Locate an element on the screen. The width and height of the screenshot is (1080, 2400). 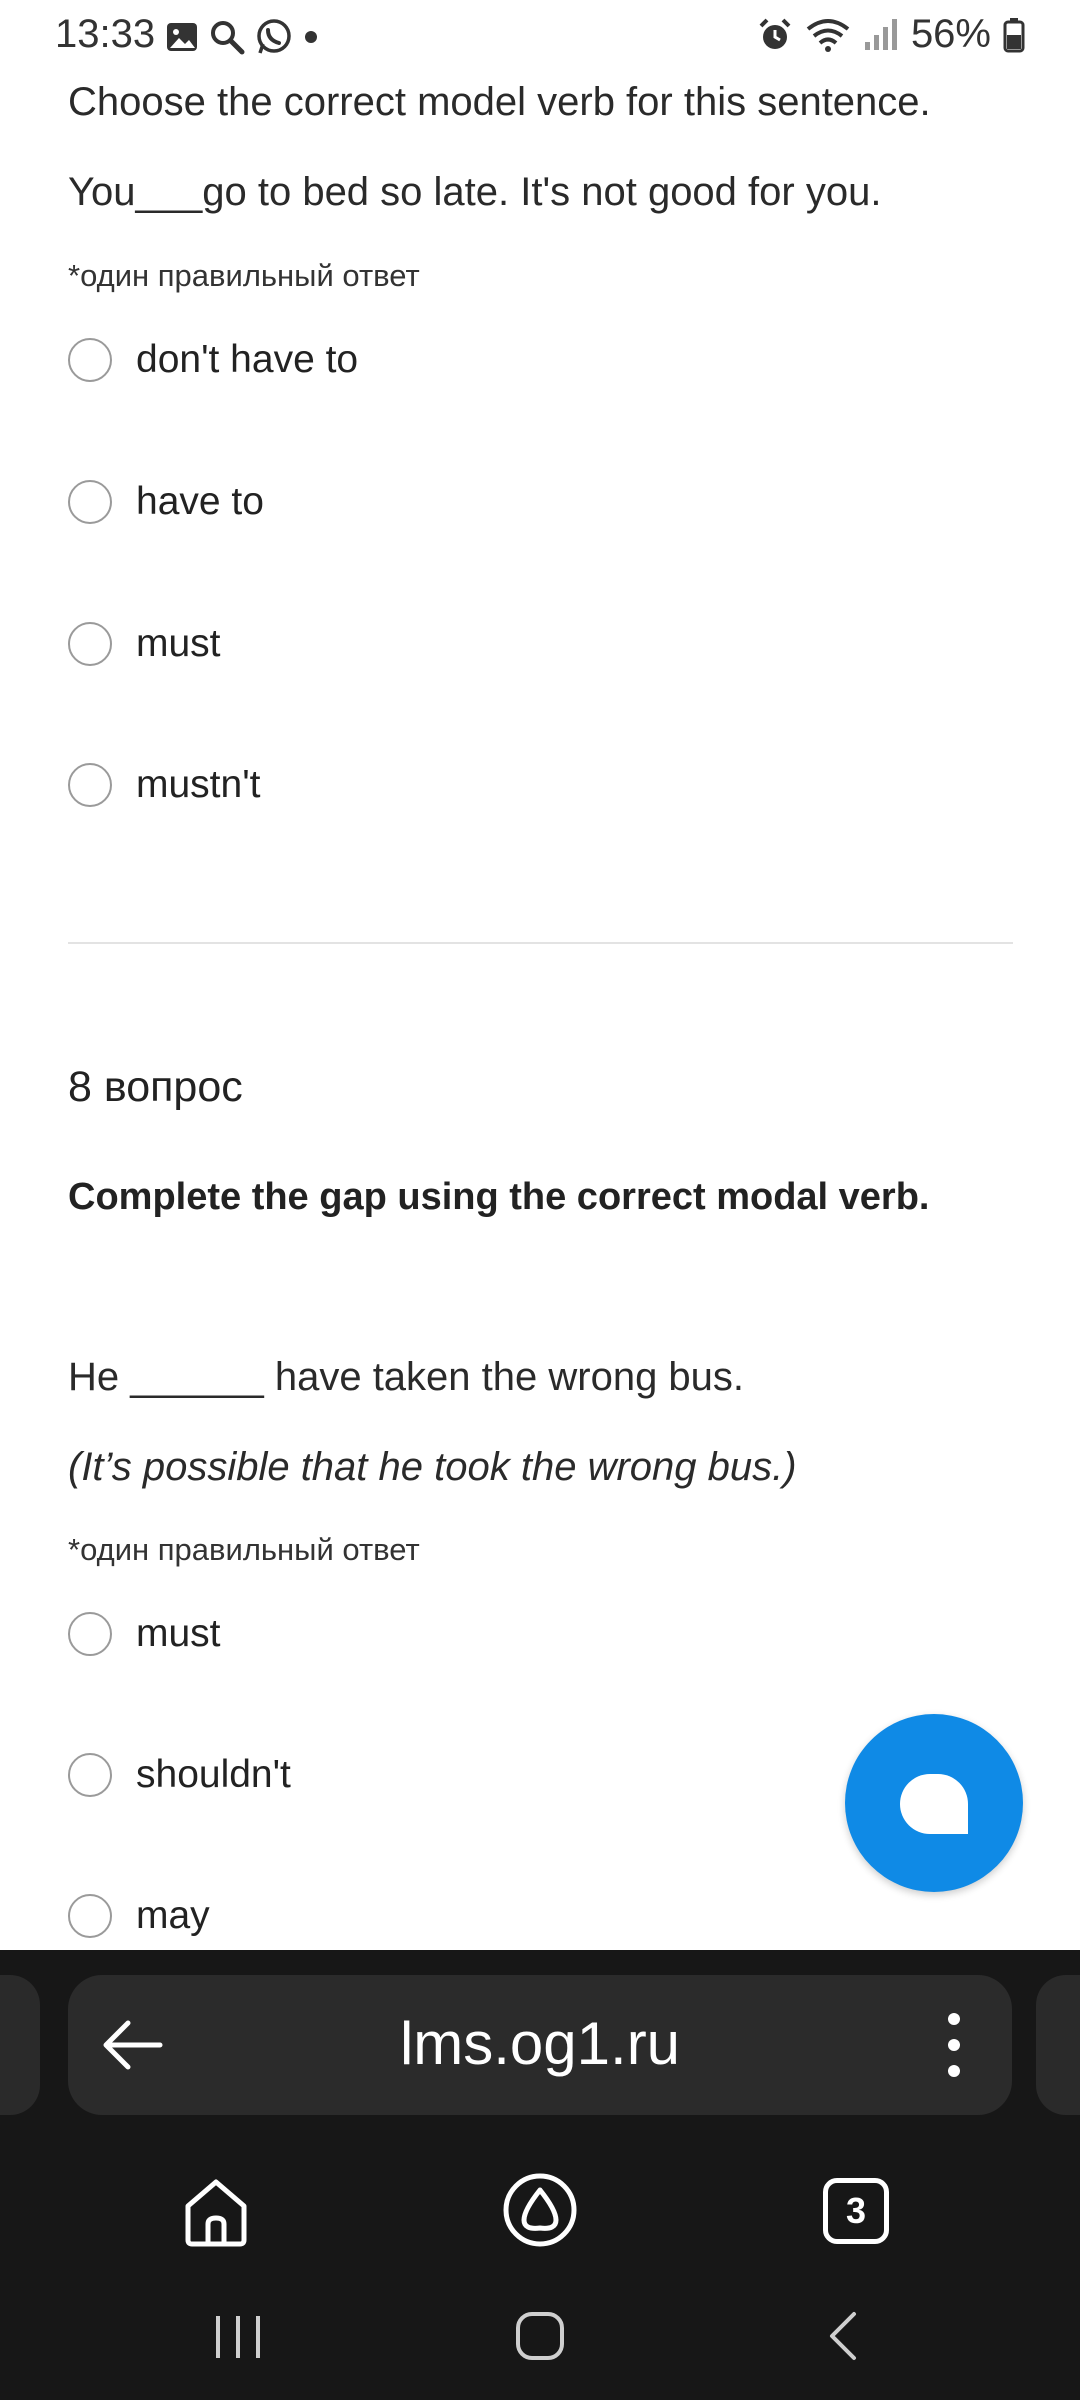
signal-icon is located at coordinates (880, 34).